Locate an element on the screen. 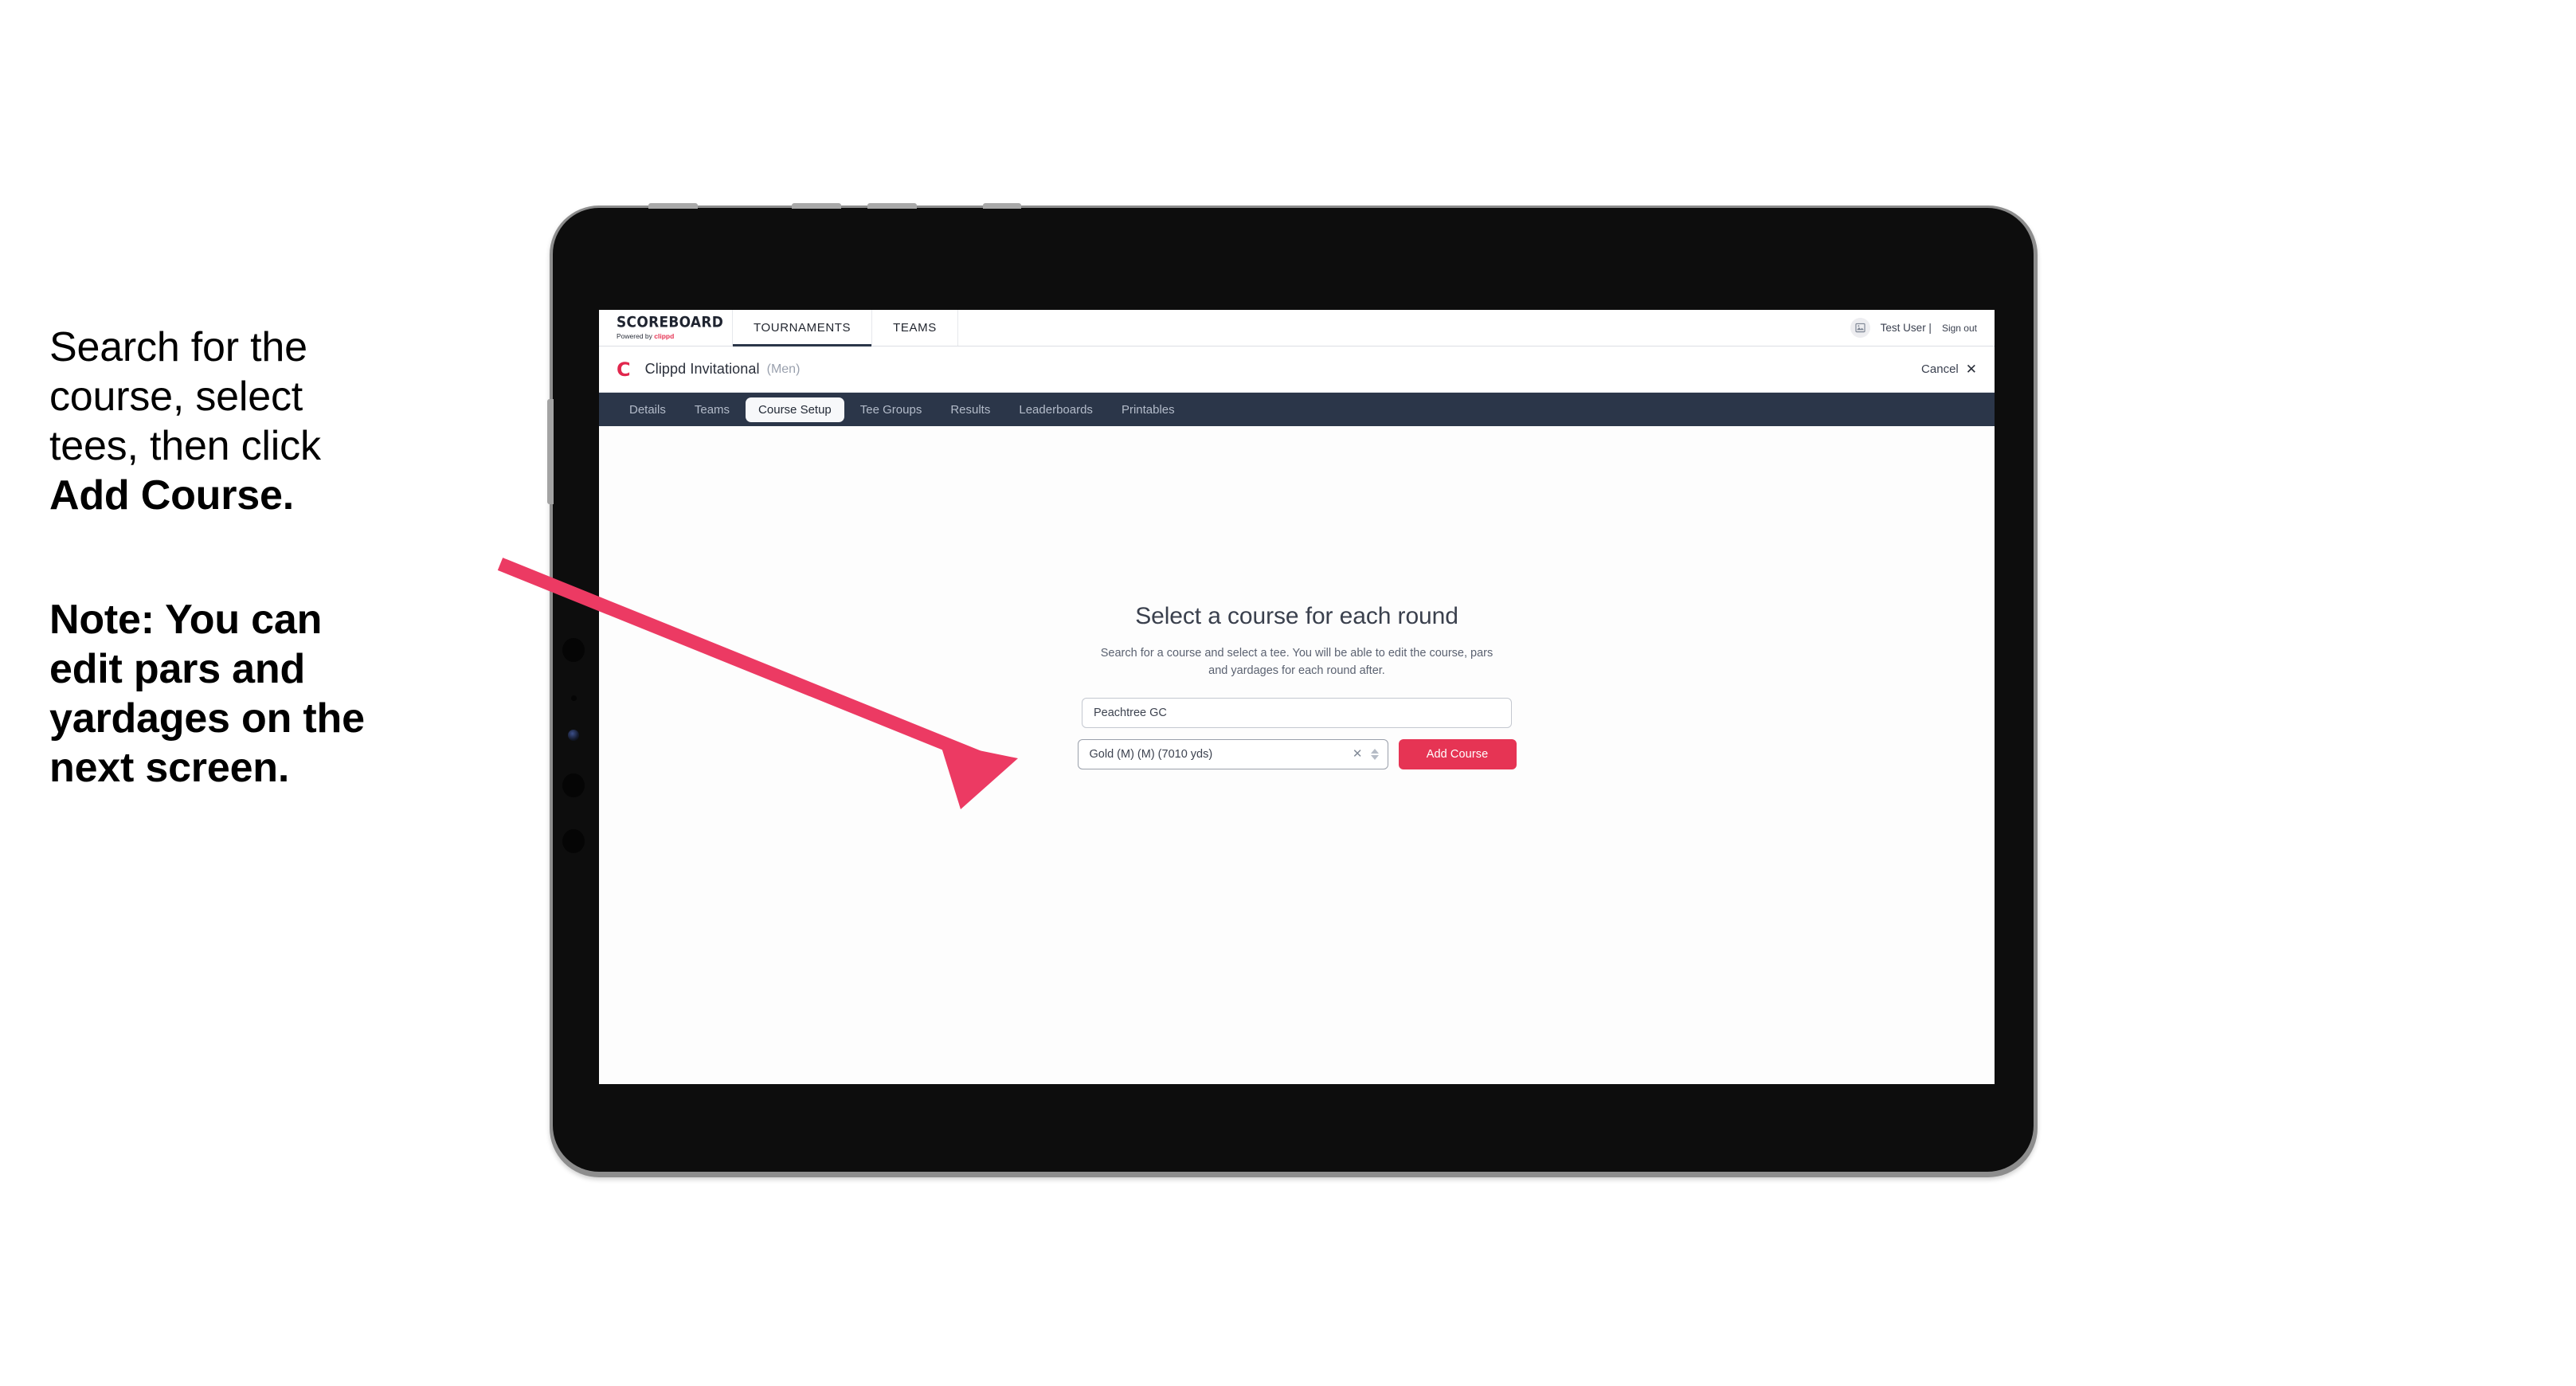  primary-nav: TOURNAMENTS TEAMS is located at coordinates (845, 328).